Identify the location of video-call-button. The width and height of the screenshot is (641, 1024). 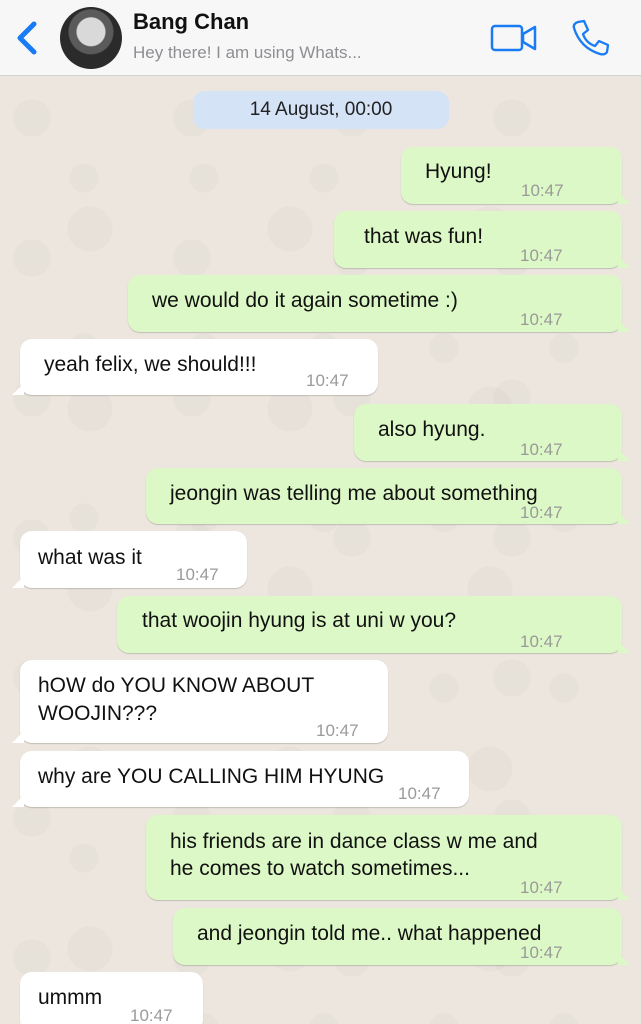
(514, 38).